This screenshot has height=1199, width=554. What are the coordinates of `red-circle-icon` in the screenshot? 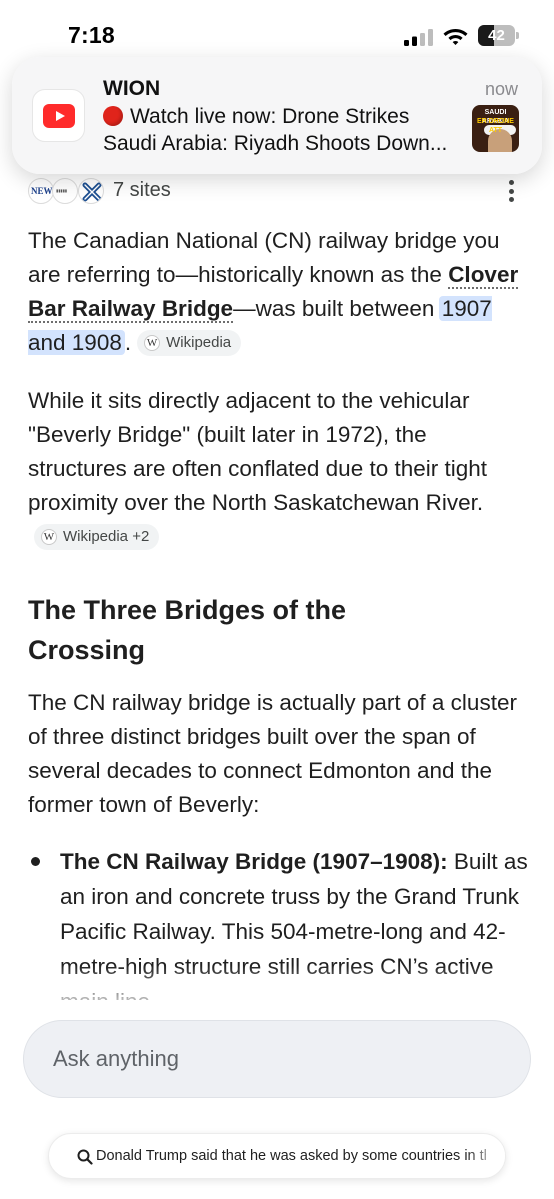 It's located at (113, 116).